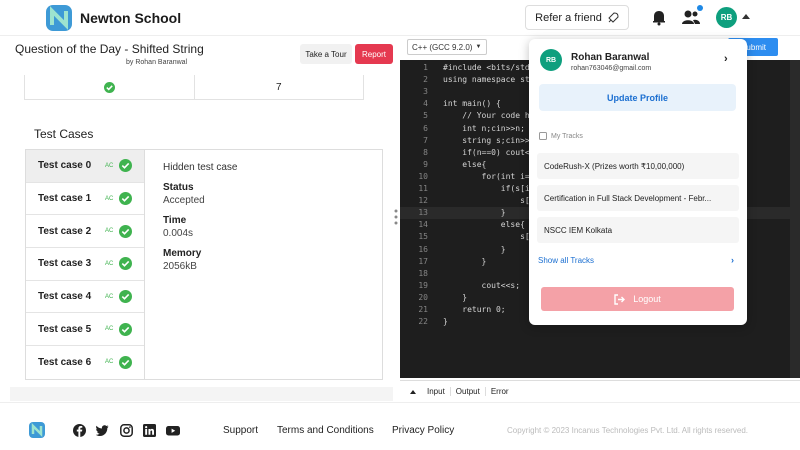  I want to click on instagram-icon, so click(126, 430).